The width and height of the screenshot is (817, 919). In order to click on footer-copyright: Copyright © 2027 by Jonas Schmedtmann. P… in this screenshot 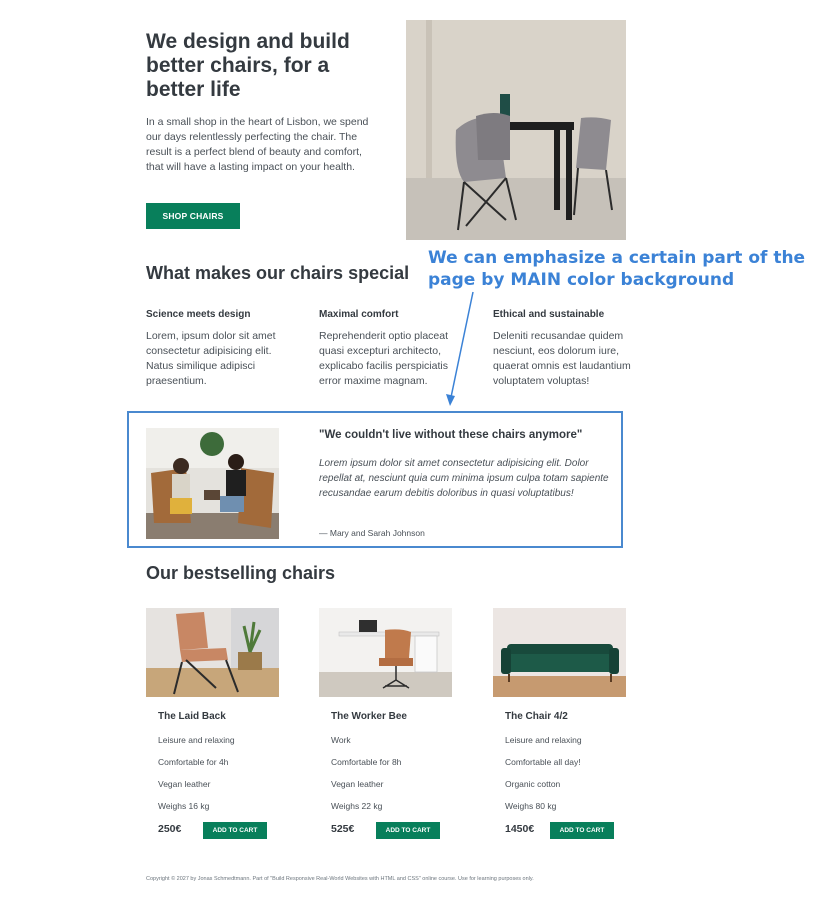, I will do `click(340, 879)`.